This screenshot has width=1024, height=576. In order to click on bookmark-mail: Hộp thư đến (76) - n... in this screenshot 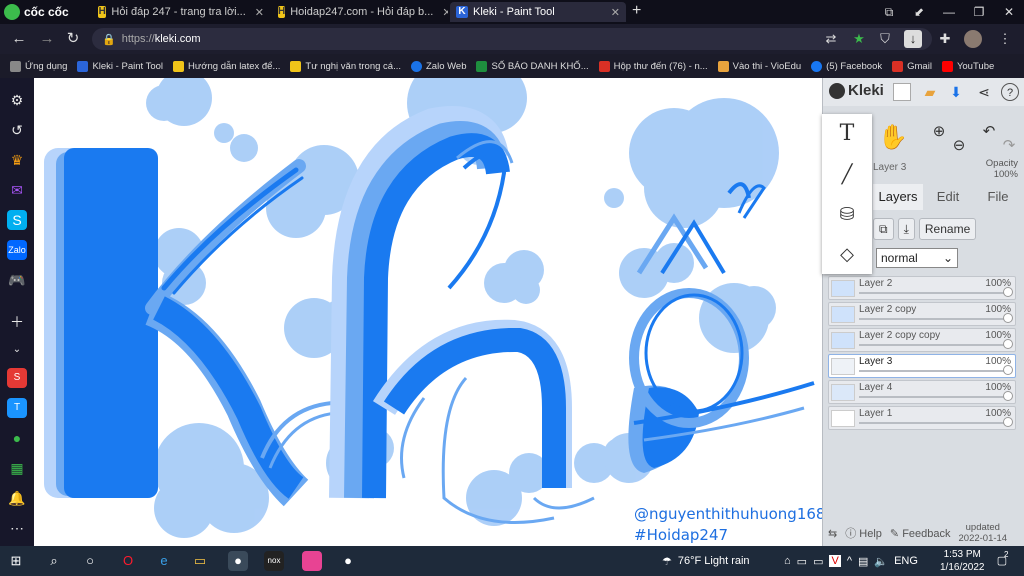, I will do `click(653, 66)`.